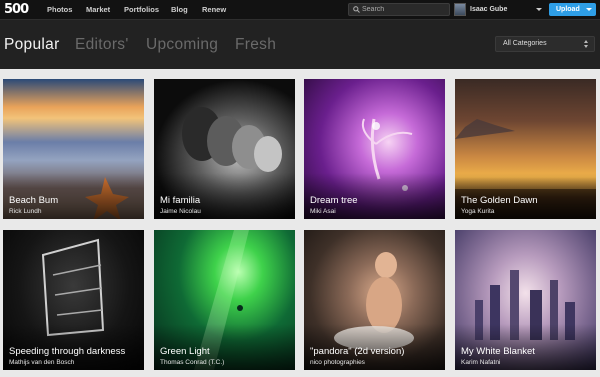 This screenshot has width=600, height=377. Describe the element at coordinates (98, 9) in the screenshot. I see `nav-market: Market` at that location.